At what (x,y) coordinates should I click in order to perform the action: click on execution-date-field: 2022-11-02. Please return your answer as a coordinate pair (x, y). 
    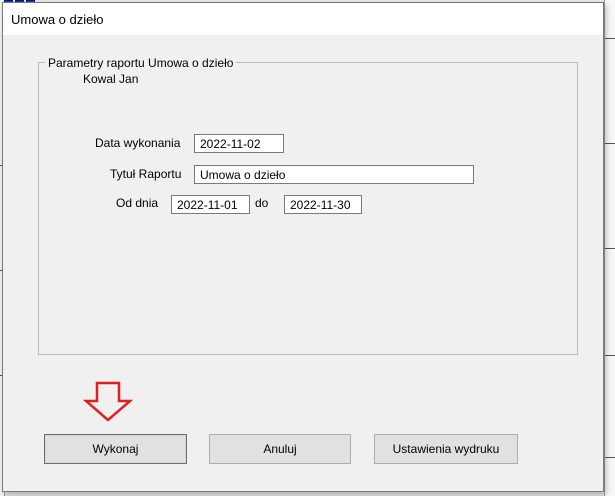
    Looking at the image, I should click on (239, 143).